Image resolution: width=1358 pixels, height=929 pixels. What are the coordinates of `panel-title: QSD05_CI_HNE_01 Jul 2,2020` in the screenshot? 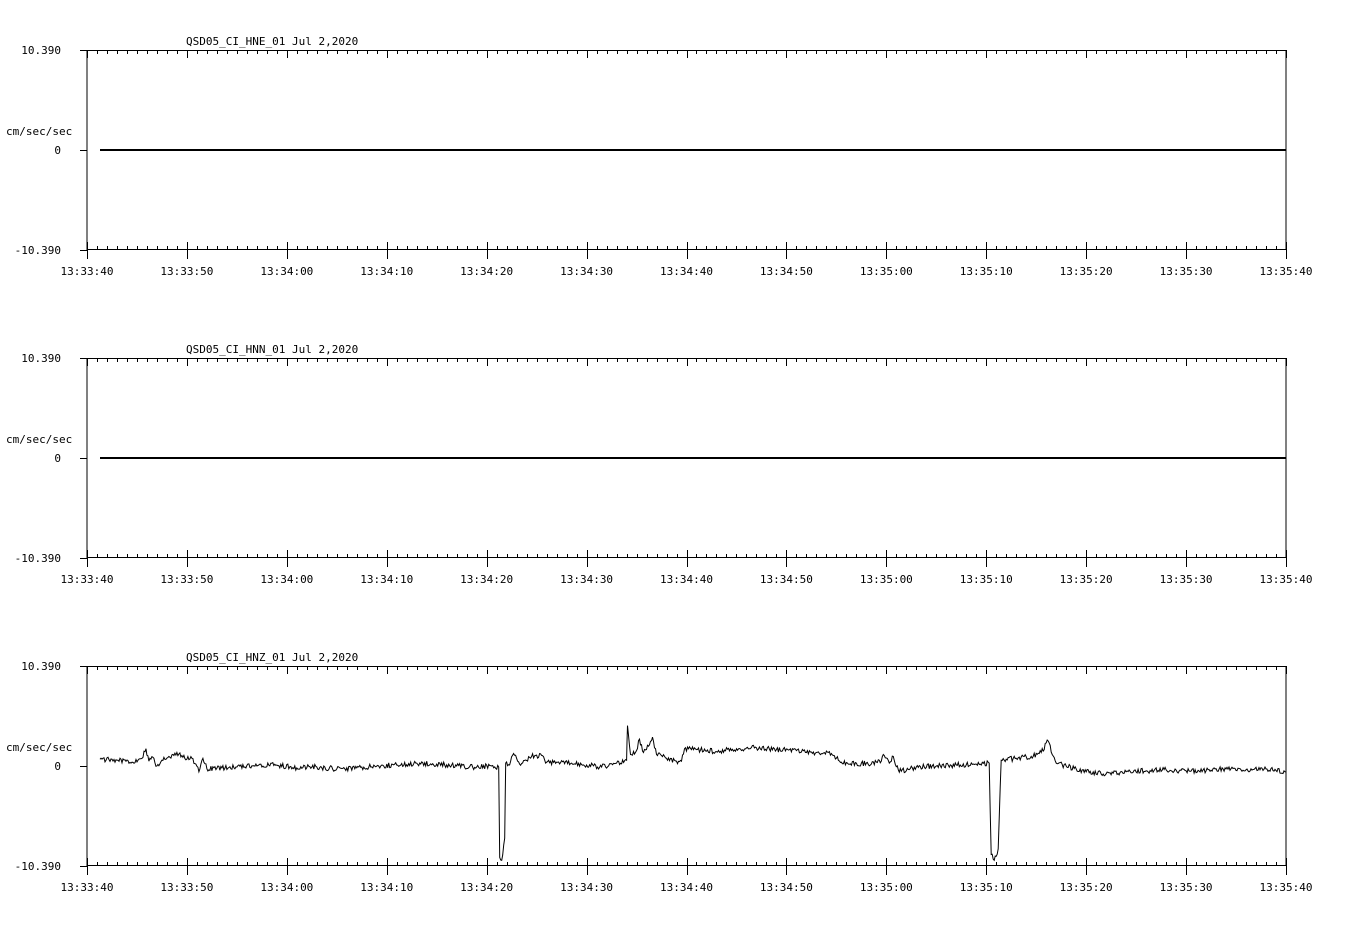 It's located at (272, 41).